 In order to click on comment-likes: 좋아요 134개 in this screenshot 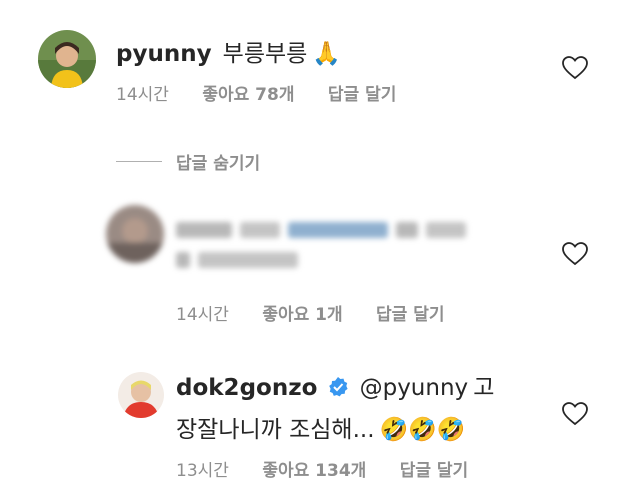, I will do `click(314, 471)`.